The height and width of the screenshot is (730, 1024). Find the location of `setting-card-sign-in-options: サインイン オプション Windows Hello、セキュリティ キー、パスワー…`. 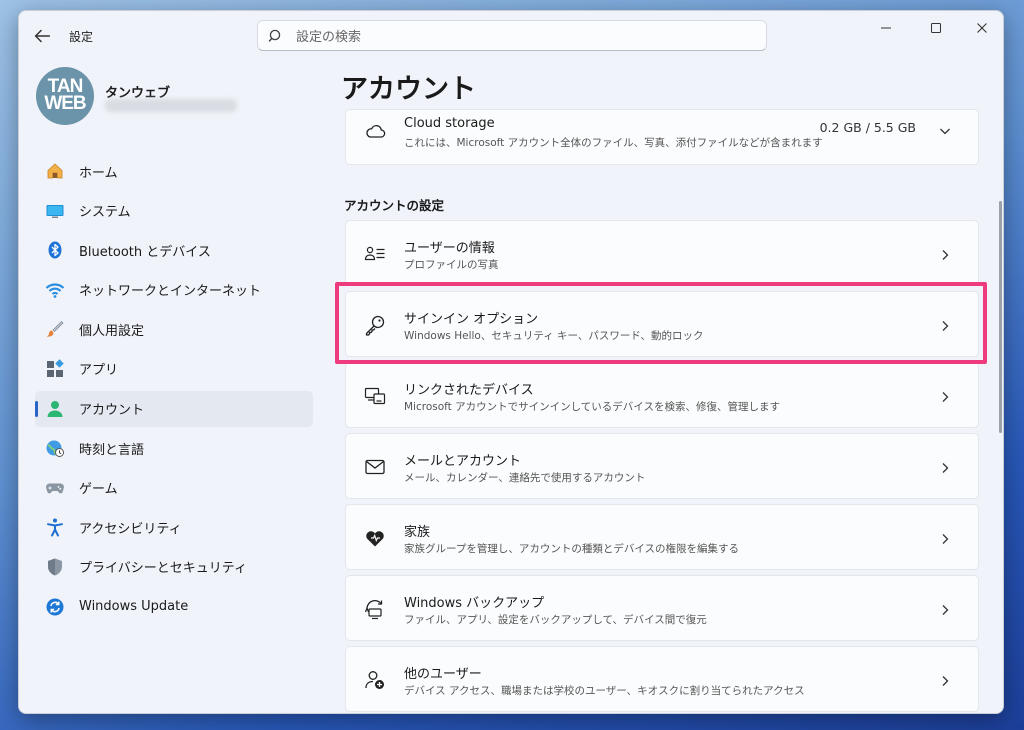

setting-card-sign-in-options: サインイン オプション Windows Hello、セキュリティ キー、パスワー… is located at coordinates (662, 324).